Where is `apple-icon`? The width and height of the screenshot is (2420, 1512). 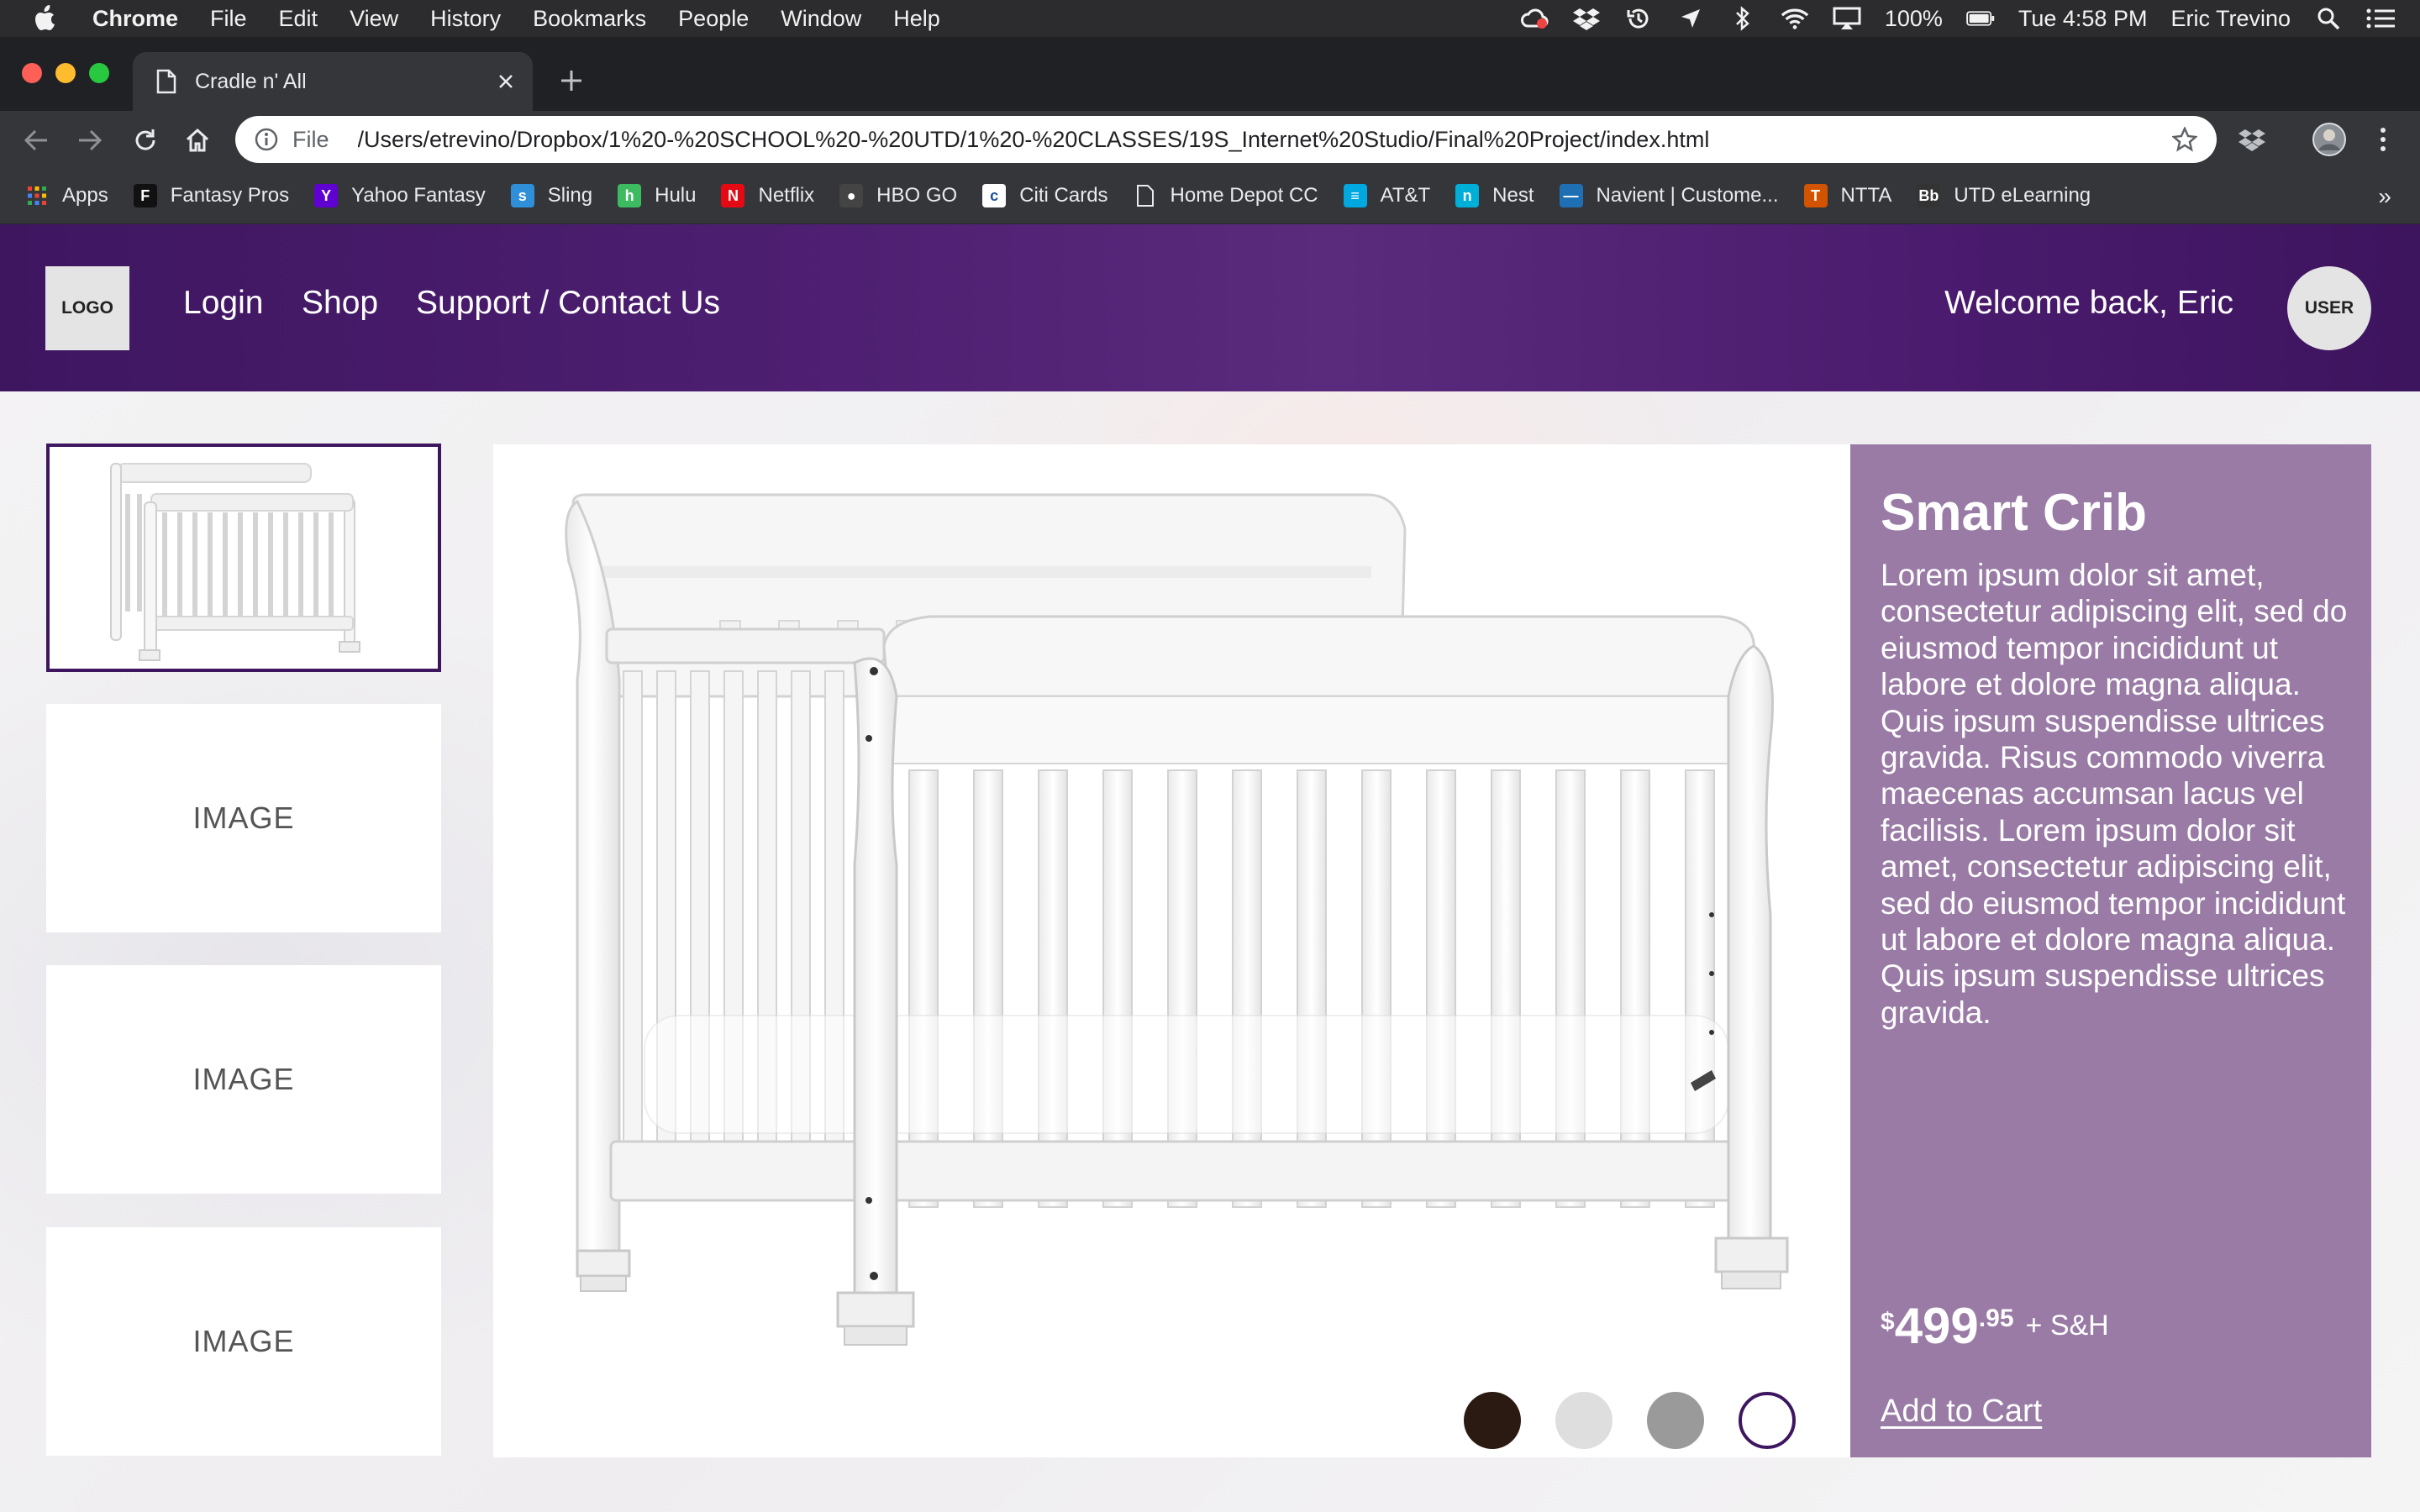
apple-icon is located at coordinates (46, 18).